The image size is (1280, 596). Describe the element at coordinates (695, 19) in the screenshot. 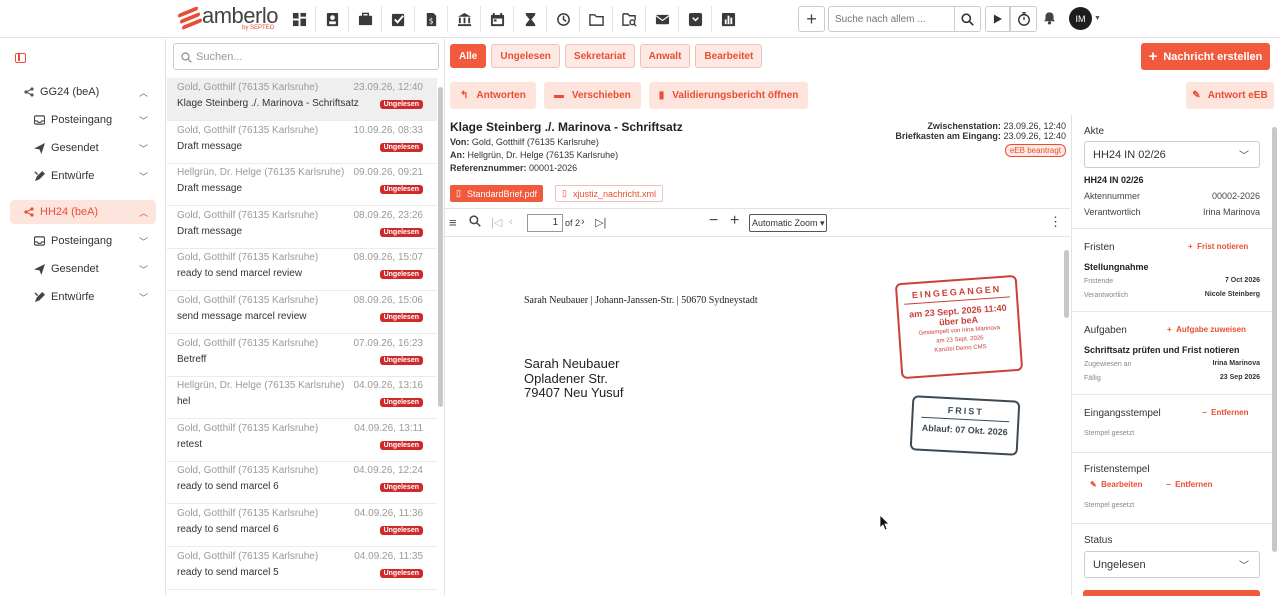

I see `bea-inbox-icon` at that location.